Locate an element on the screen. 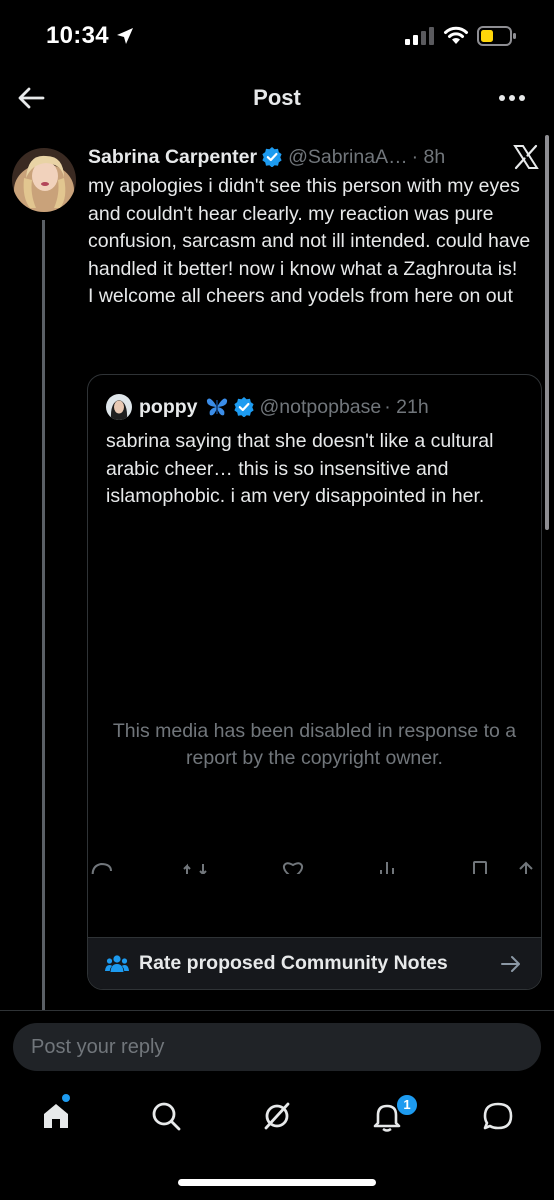 This screenshot has width=554, height=1200. post-actions-row is located at coordinates (277, 866).